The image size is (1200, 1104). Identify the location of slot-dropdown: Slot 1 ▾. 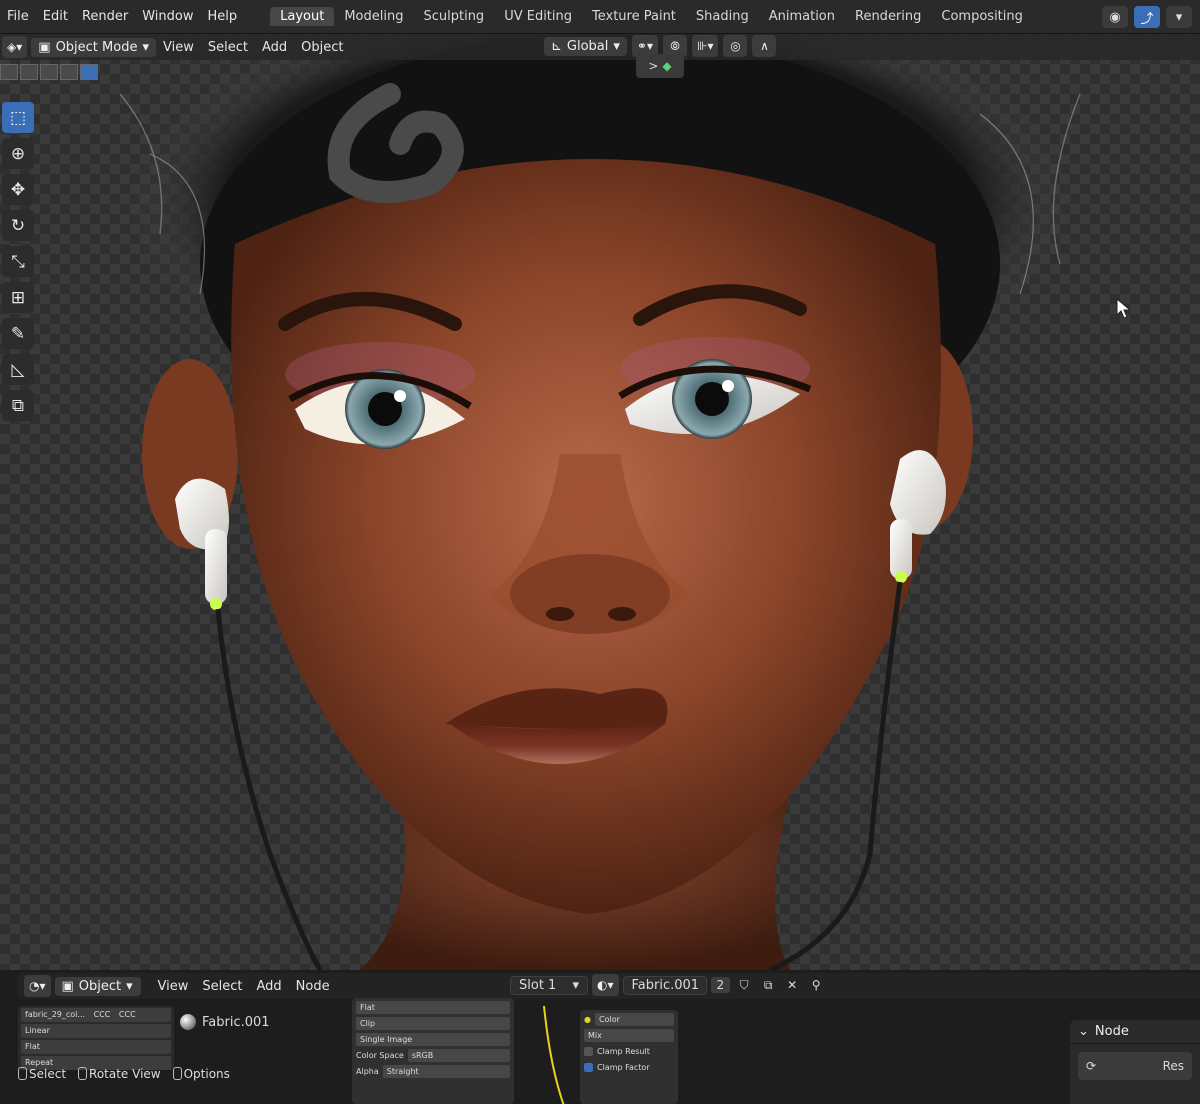
(549, 985).